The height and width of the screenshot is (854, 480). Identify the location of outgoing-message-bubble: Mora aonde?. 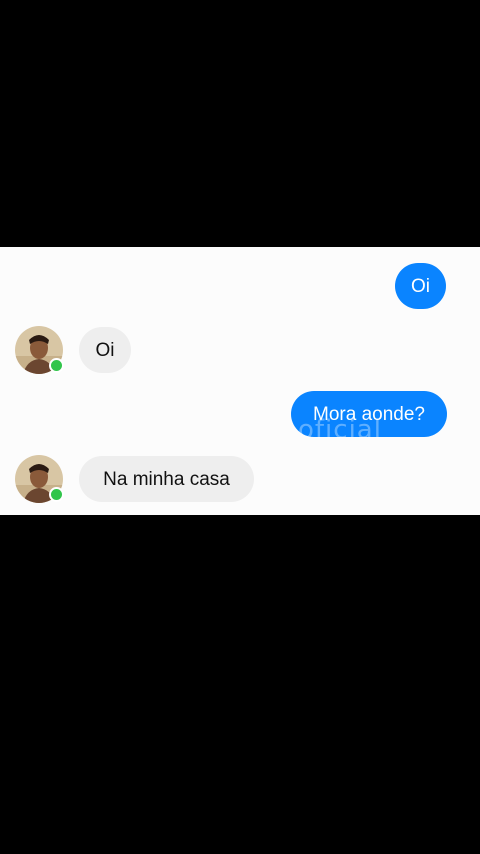
(369, 414).